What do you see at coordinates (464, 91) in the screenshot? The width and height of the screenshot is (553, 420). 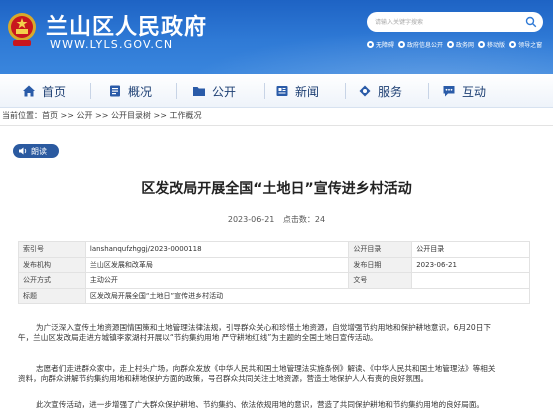 I see `nav-item-interaction: 互动` at bounding box center [464, 91].